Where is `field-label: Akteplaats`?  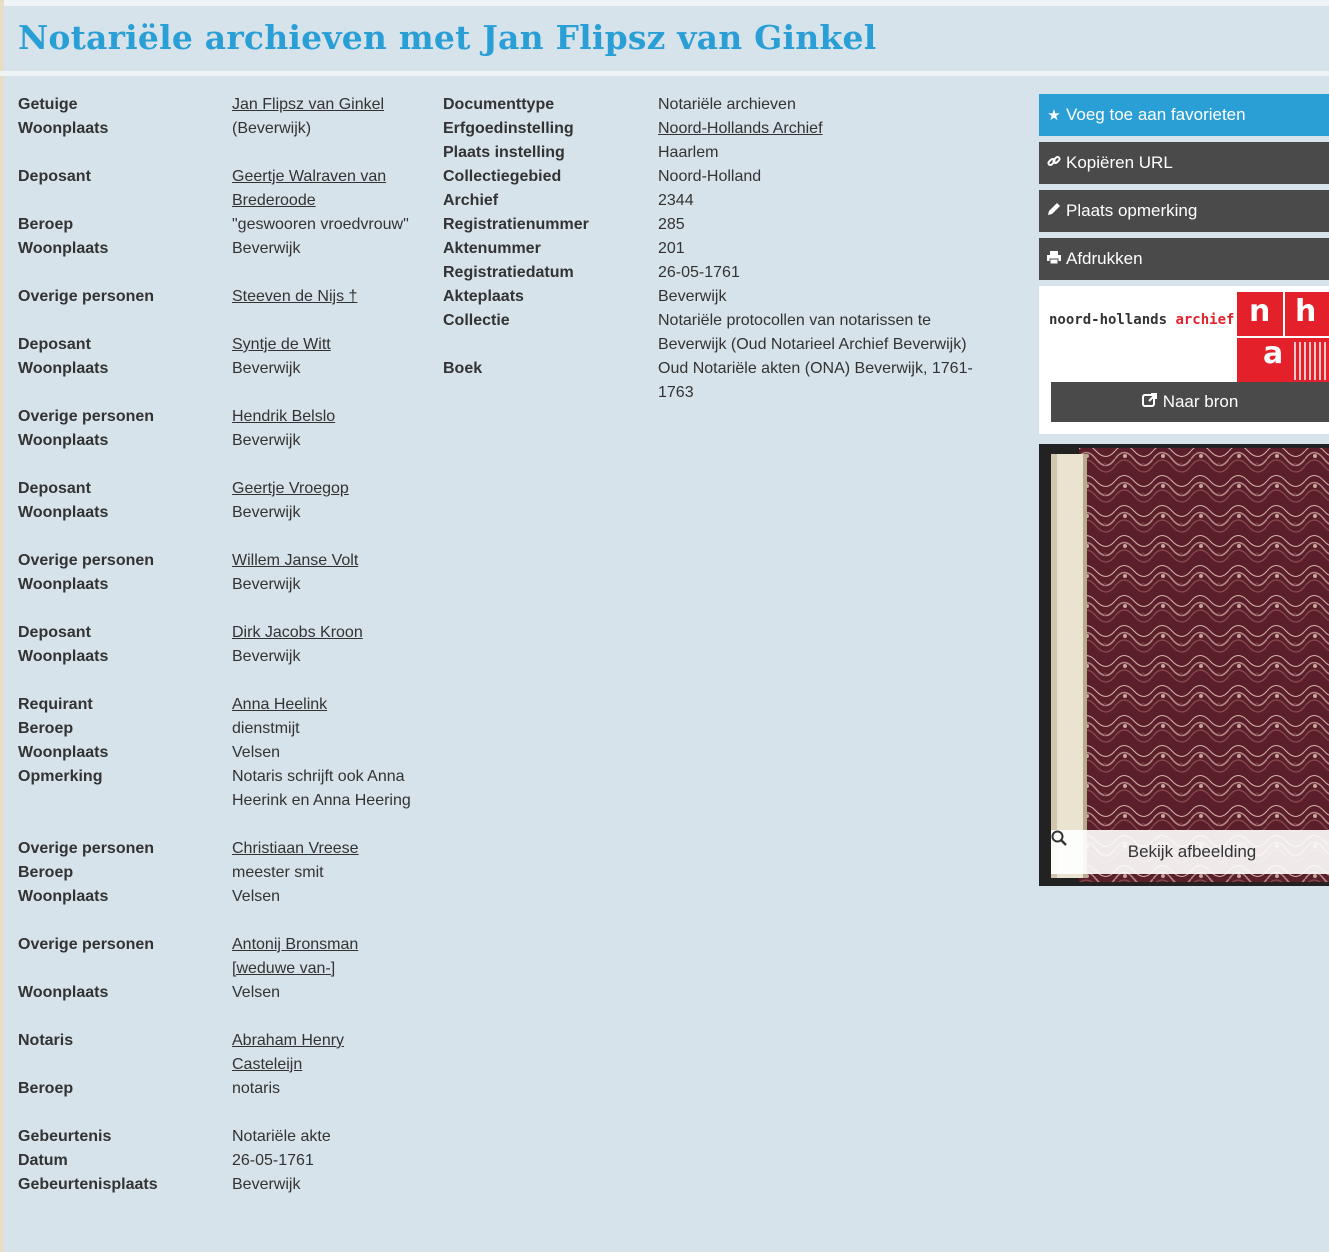
field-label: Akteplaats is located at coordinates (483, 296).